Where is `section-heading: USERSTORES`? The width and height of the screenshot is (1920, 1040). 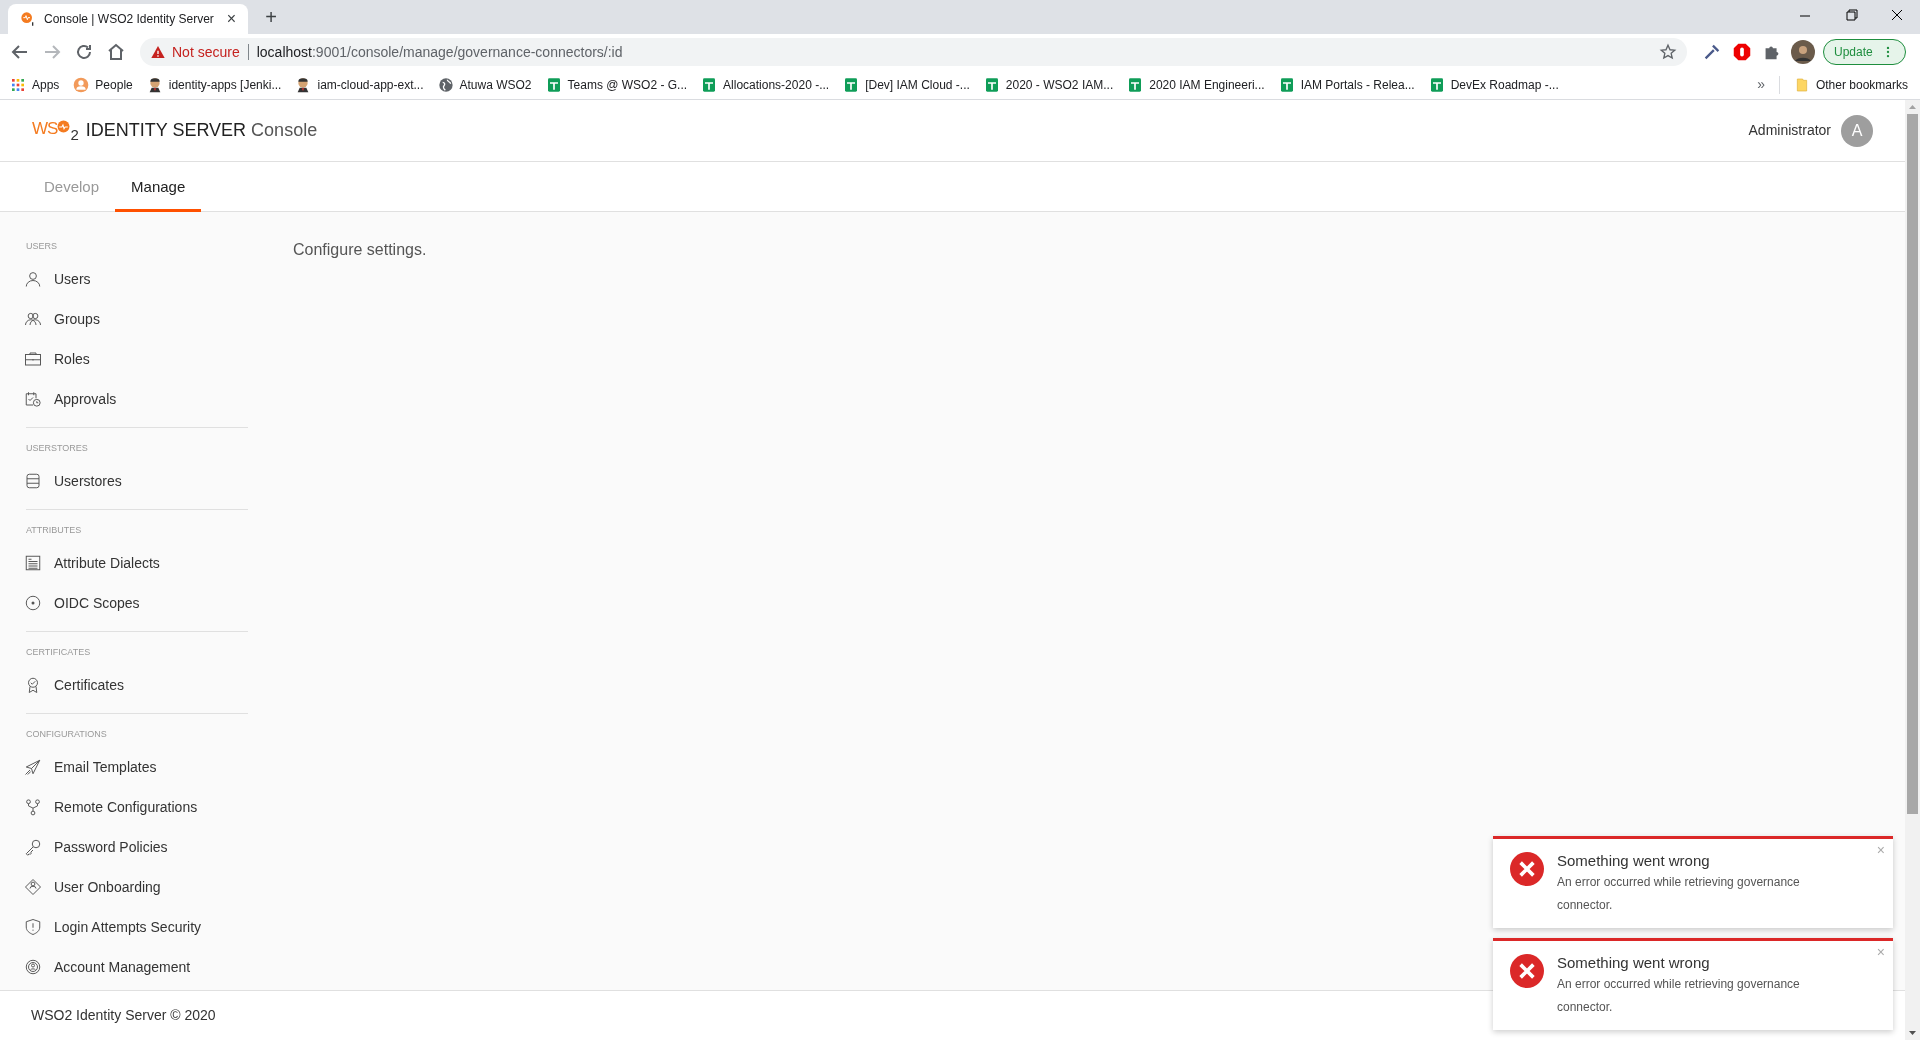
section-heading: USERSTORES is located at coordinates (57, 448).